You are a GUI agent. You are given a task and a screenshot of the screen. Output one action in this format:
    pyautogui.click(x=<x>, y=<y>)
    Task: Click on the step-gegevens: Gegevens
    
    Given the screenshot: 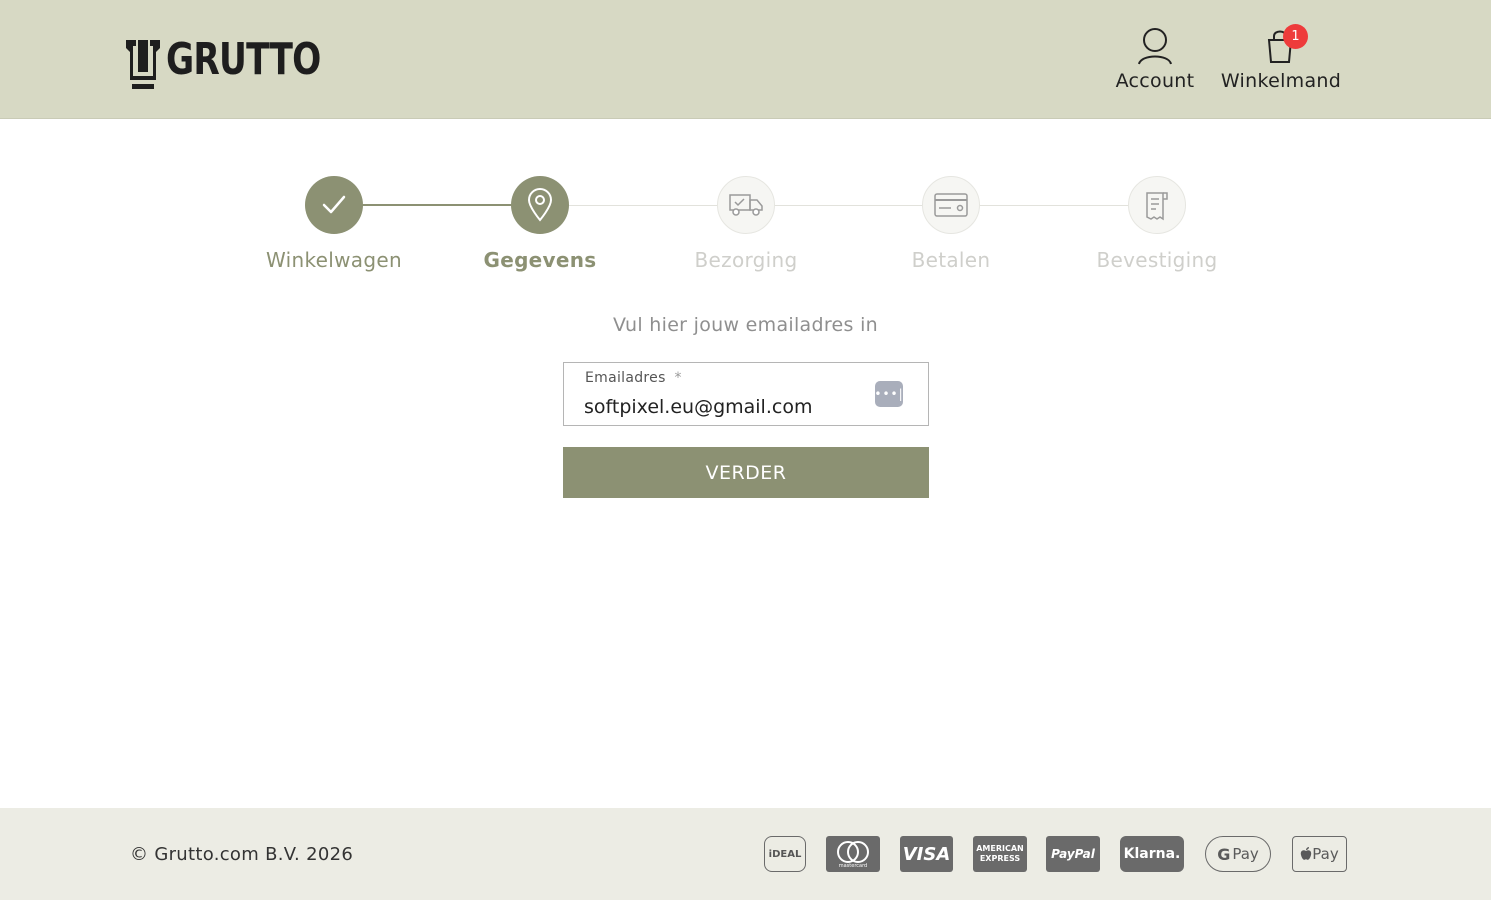 What is the action you would take?
    pyautogui.click(x=540, y=224)
    